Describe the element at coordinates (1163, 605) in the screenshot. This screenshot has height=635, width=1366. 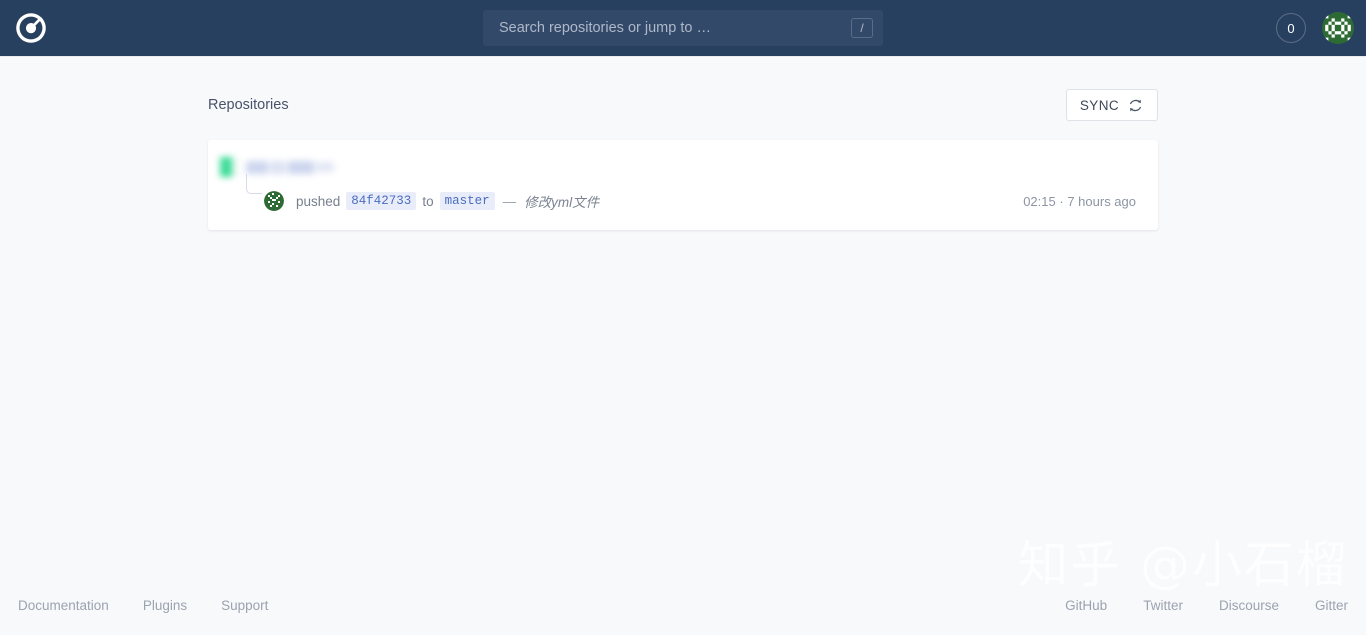
I see `footer-link-twitter: Twitter` at that location.